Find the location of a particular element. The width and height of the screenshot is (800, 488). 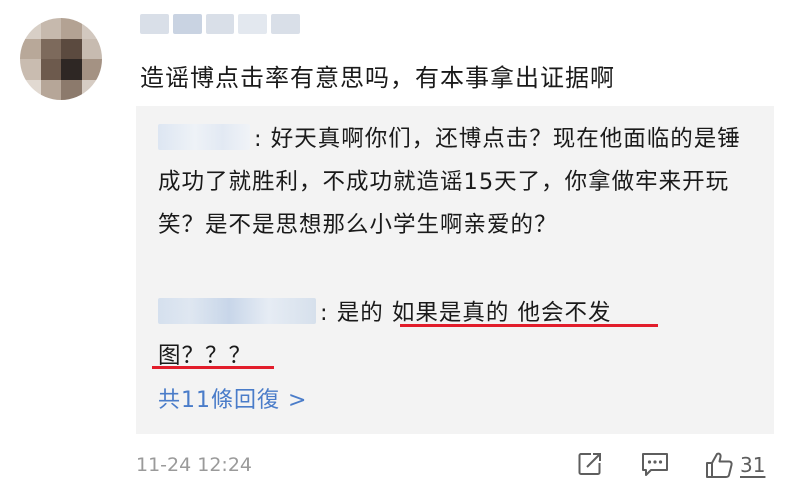

share-button is located at coordinates (590, 464).